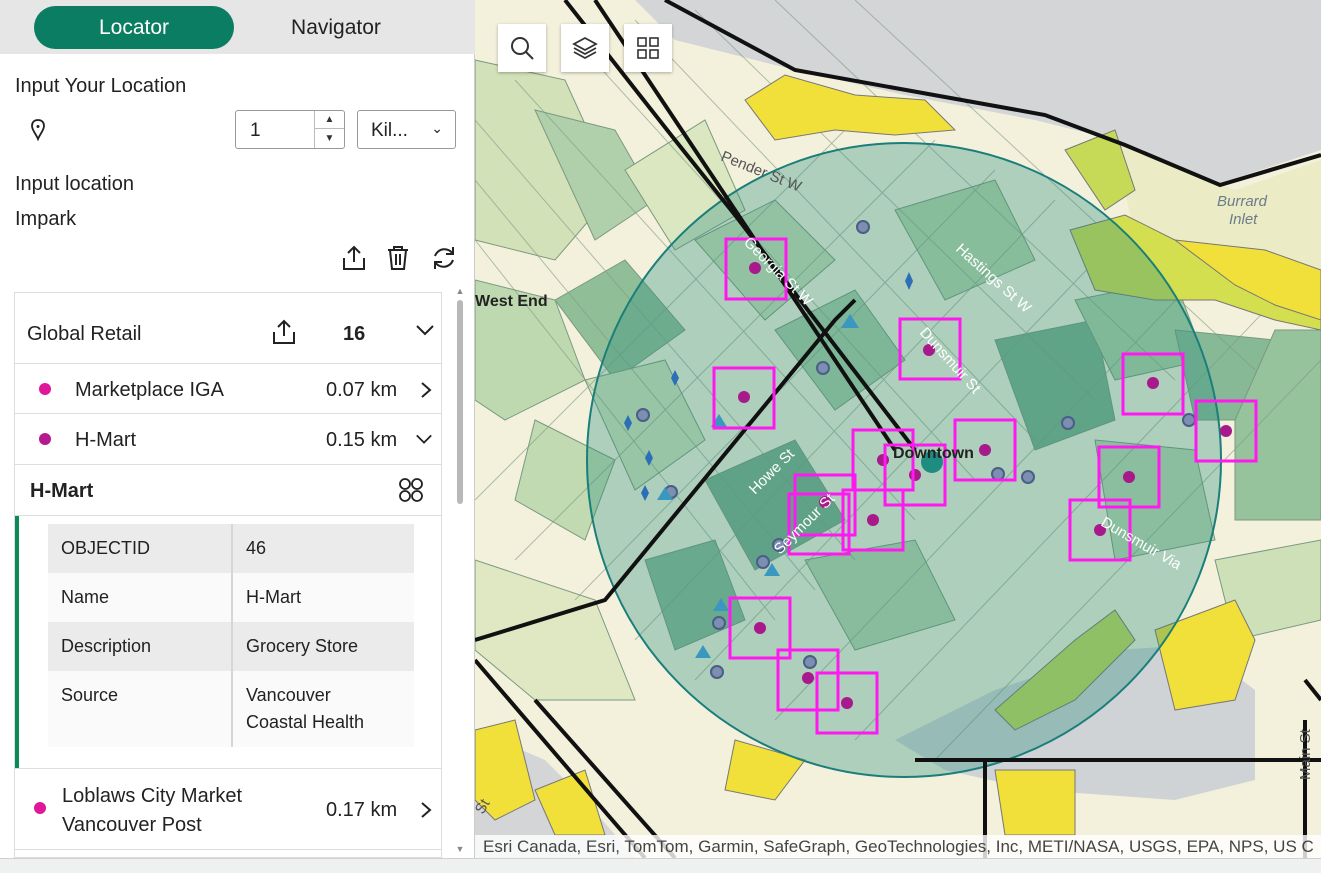 This screenshot has height=873, width=1321. What do you see at coordinates (84, 334) in the screenshot?
I see `layer-title: Global Retail` at bounding box center [84, 334].